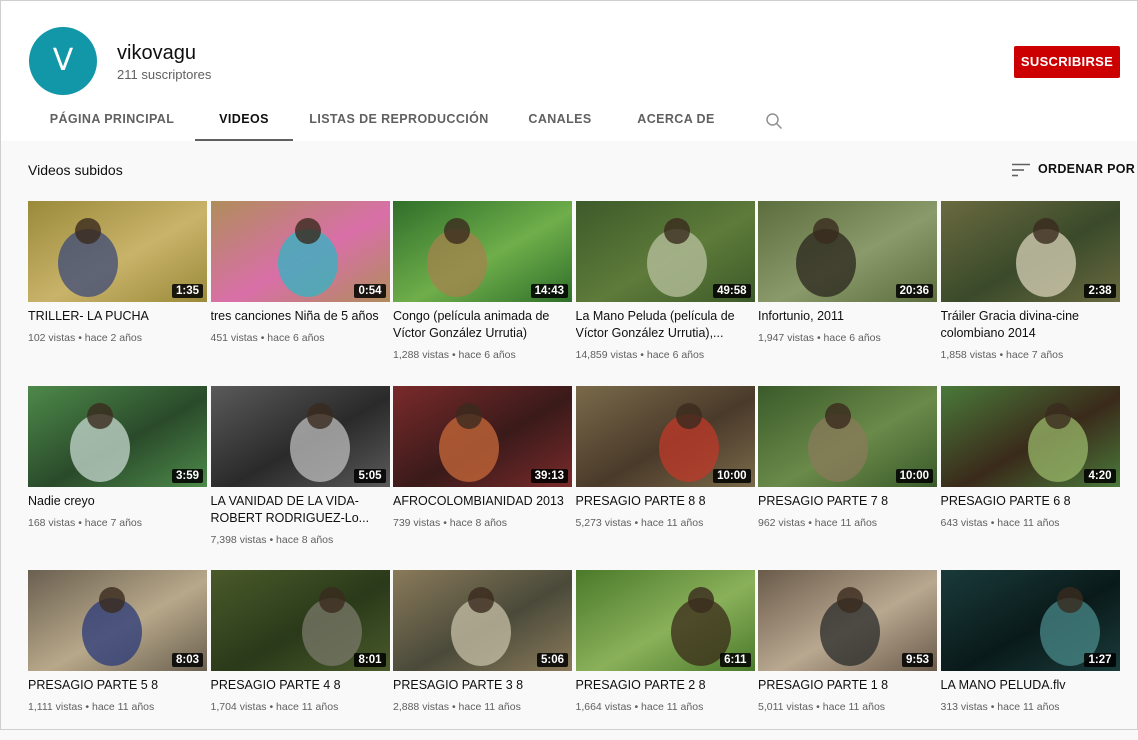  Describe the element at coordinates (117, 316) in the screenshot. I see `video-title: TRILLER- LA PUCHA` at that location.